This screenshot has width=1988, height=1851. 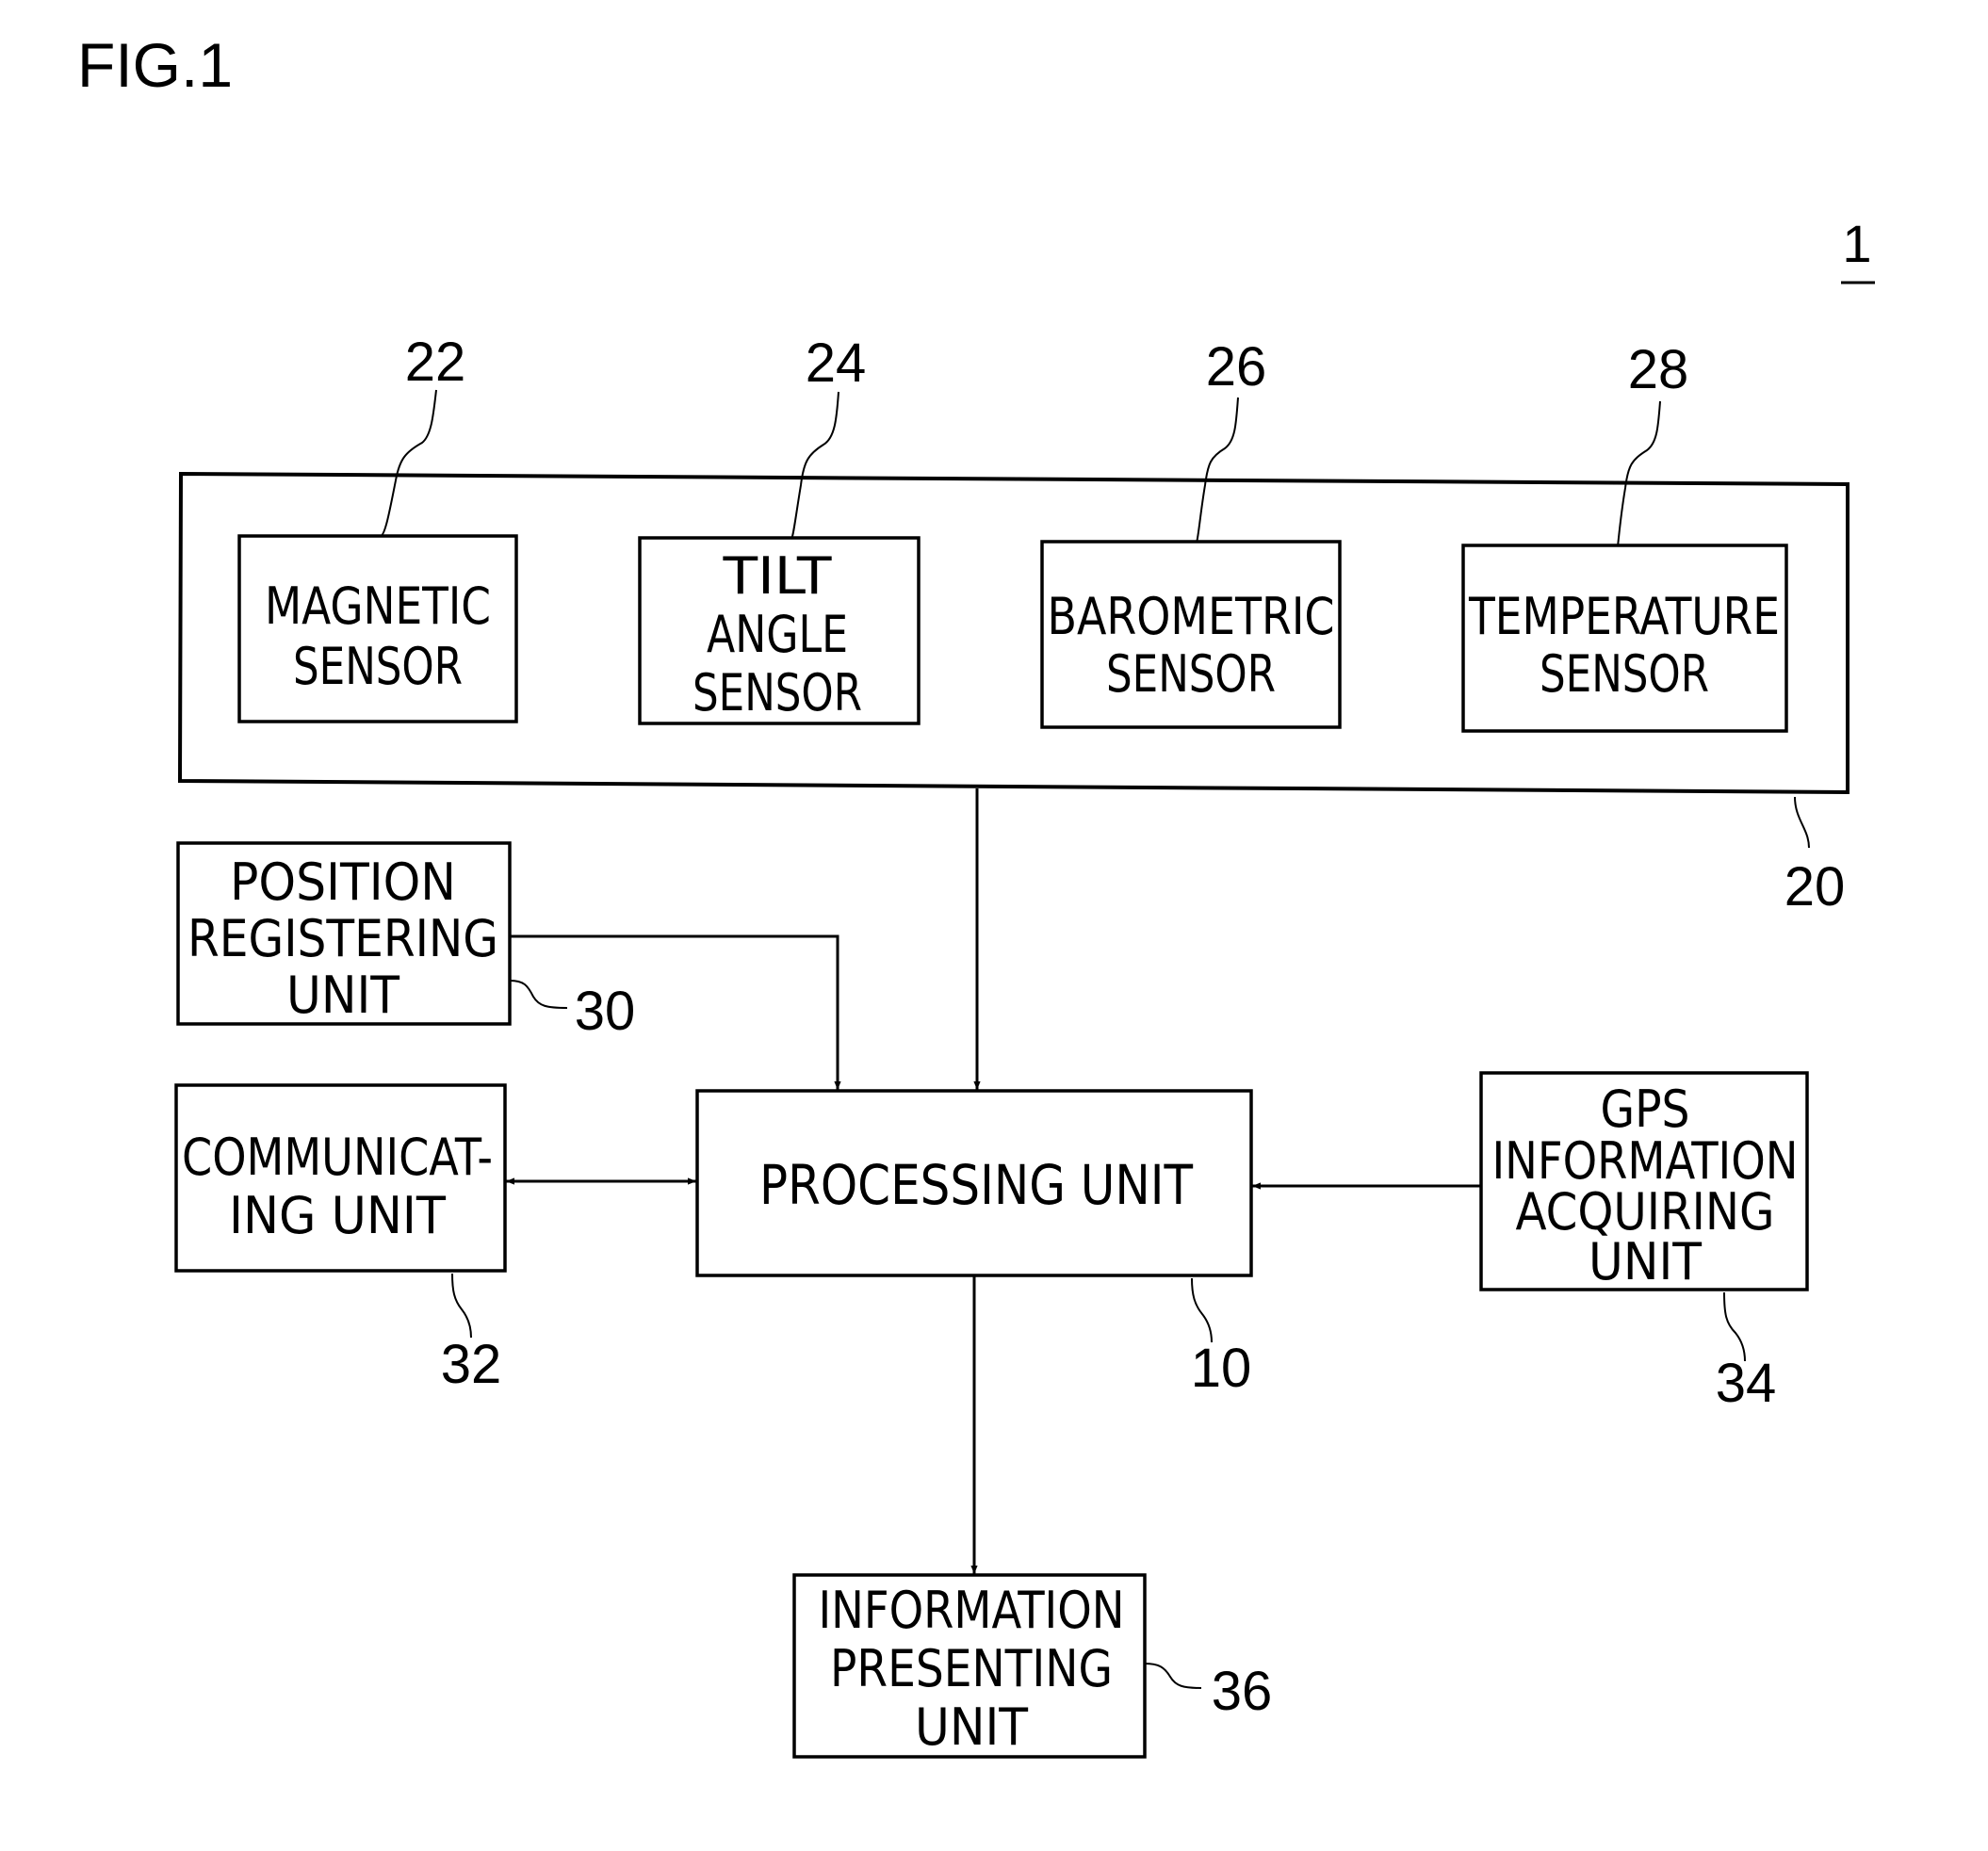 I want to click on information-presenting-unit-line-3: UNIT, so click(x=971, y=1727).